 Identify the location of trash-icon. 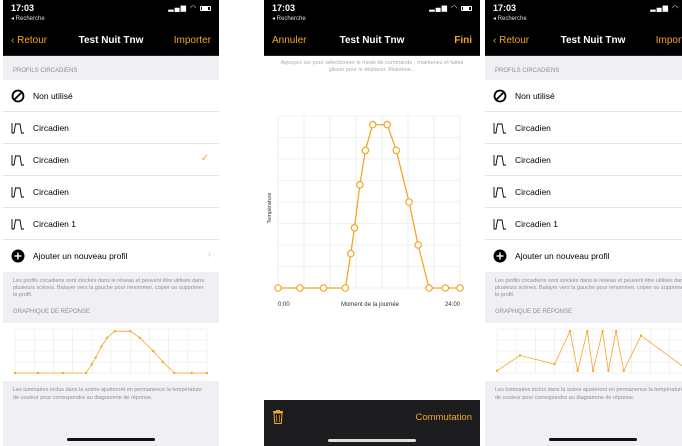
(278, 417).